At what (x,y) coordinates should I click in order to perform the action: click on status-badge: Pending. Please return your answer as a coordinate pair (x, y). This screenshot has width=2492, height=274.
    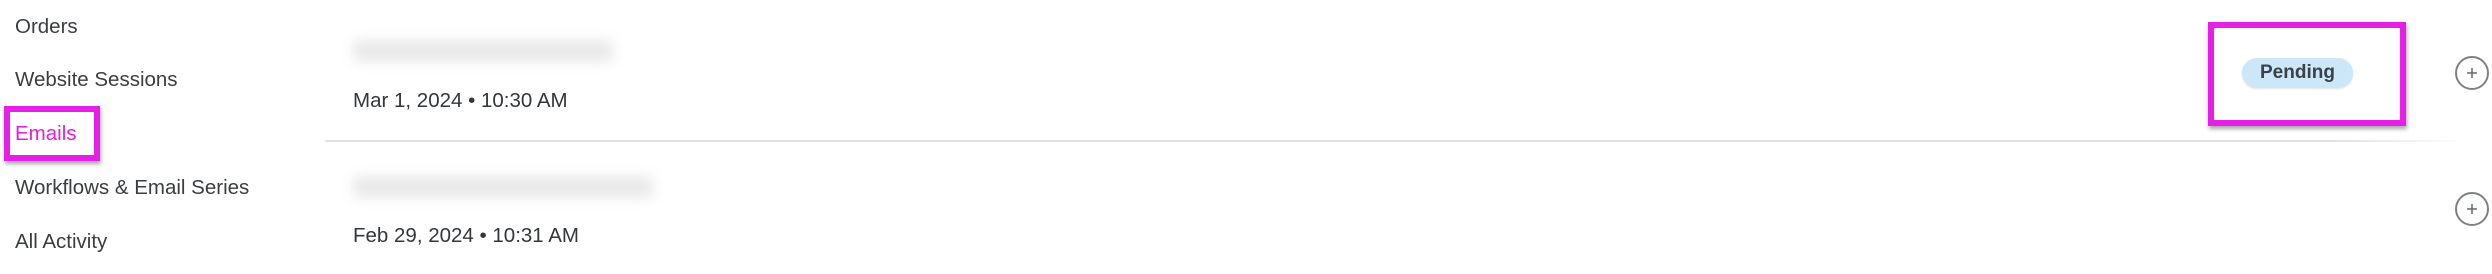
    Looking at the image, I should click on (2297, 73).